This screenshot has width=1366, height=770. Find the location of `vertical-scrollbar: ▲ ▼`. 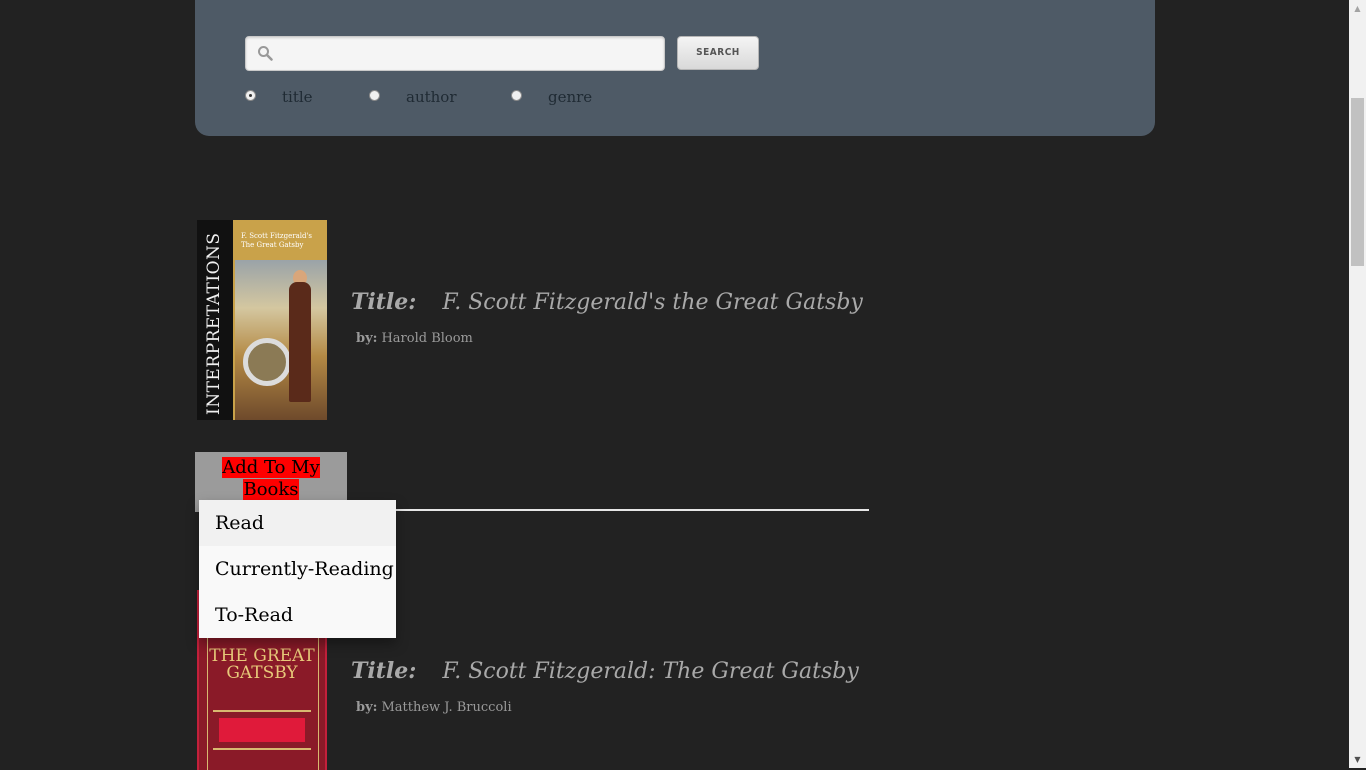

vertical-scrollbar: ▲ ▼ is located at coordinates (1357, 384).